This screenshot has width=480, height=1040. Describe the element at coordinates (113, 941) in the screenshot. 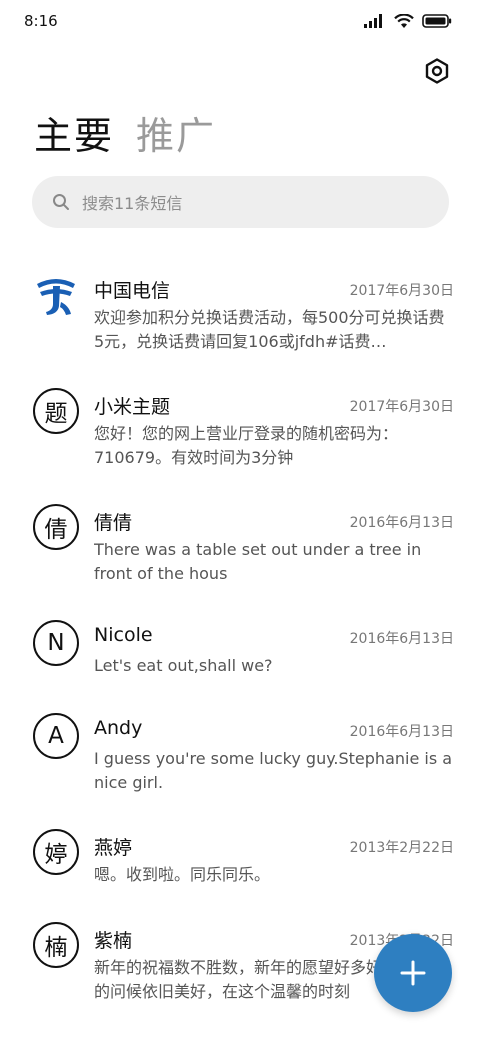

I see `sender-name: 紫楠` at that location.